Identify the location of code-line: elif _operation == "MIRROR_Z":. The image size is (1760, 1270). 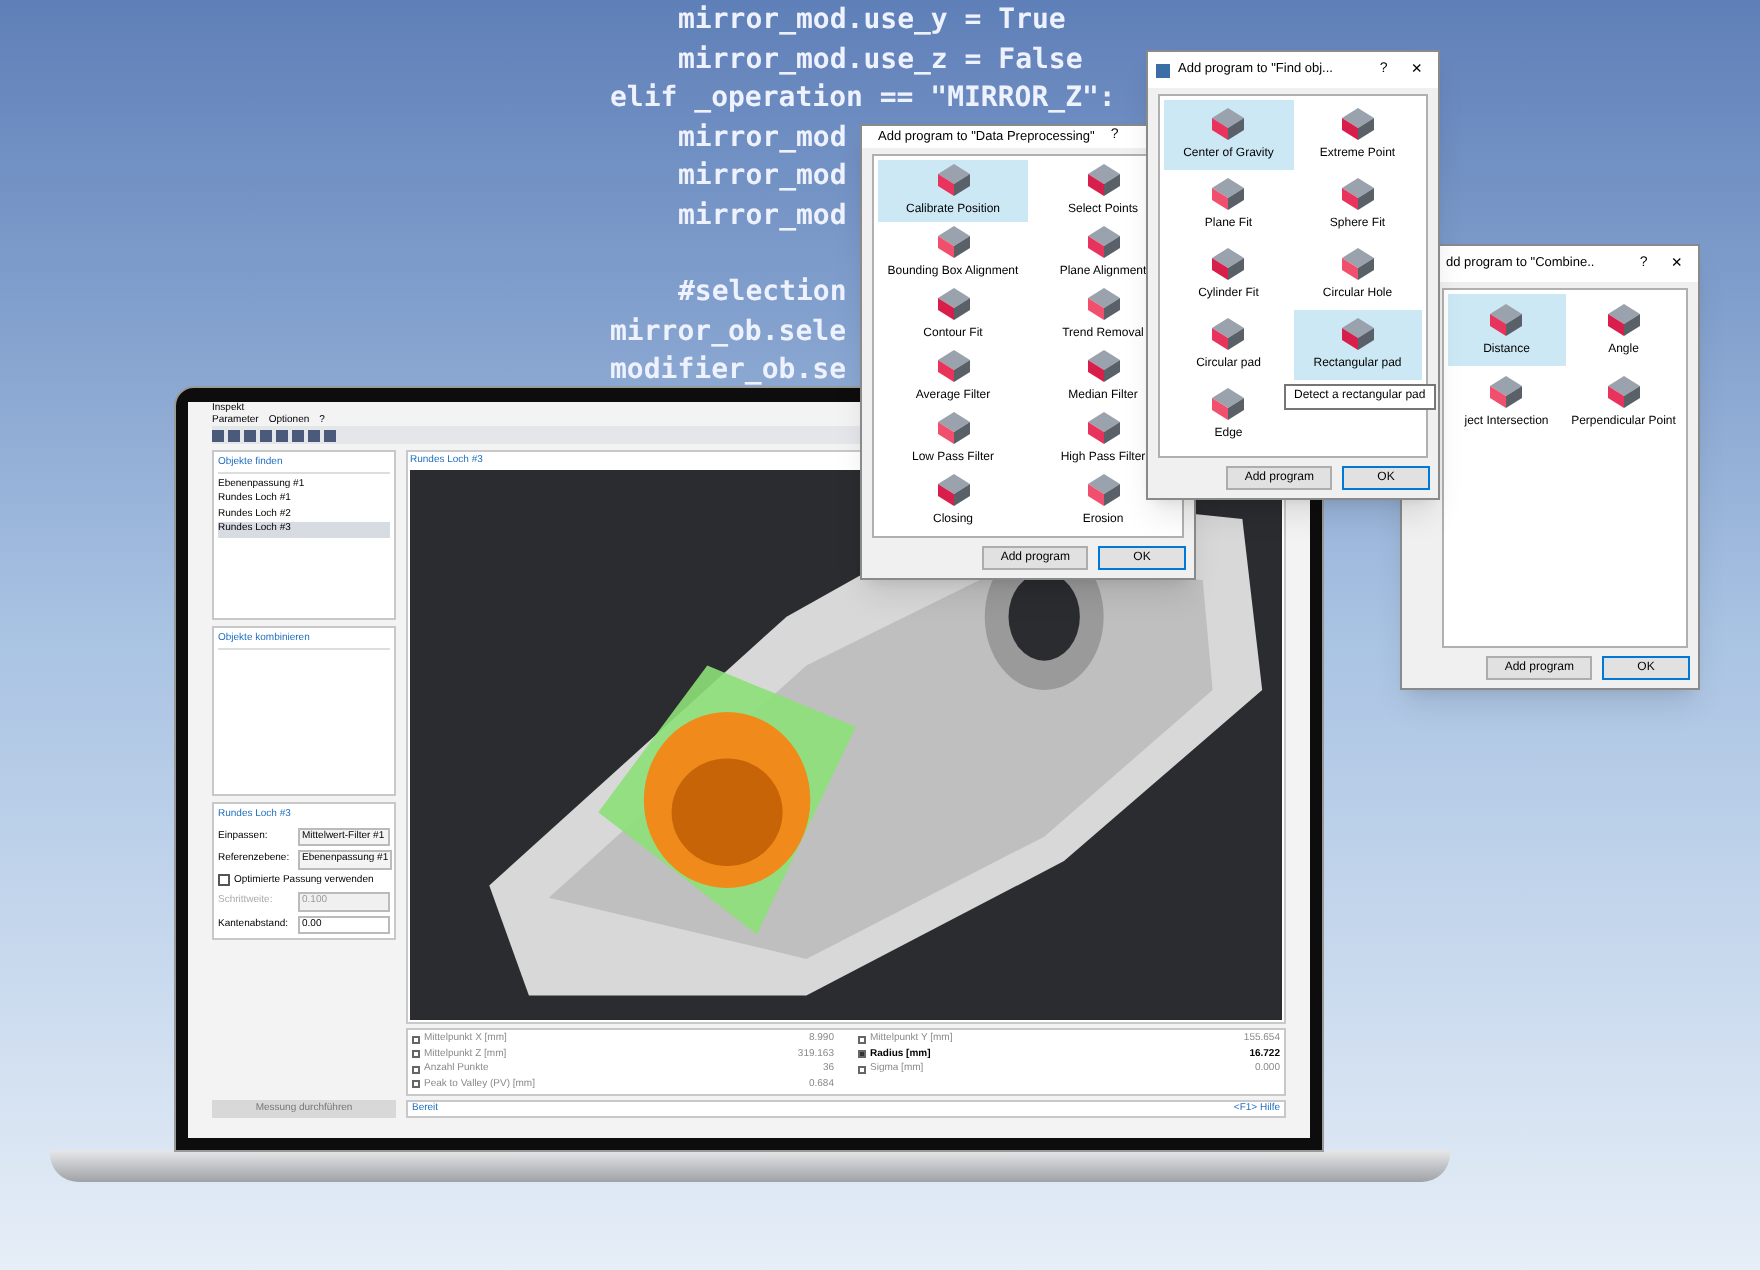
(863, 99).